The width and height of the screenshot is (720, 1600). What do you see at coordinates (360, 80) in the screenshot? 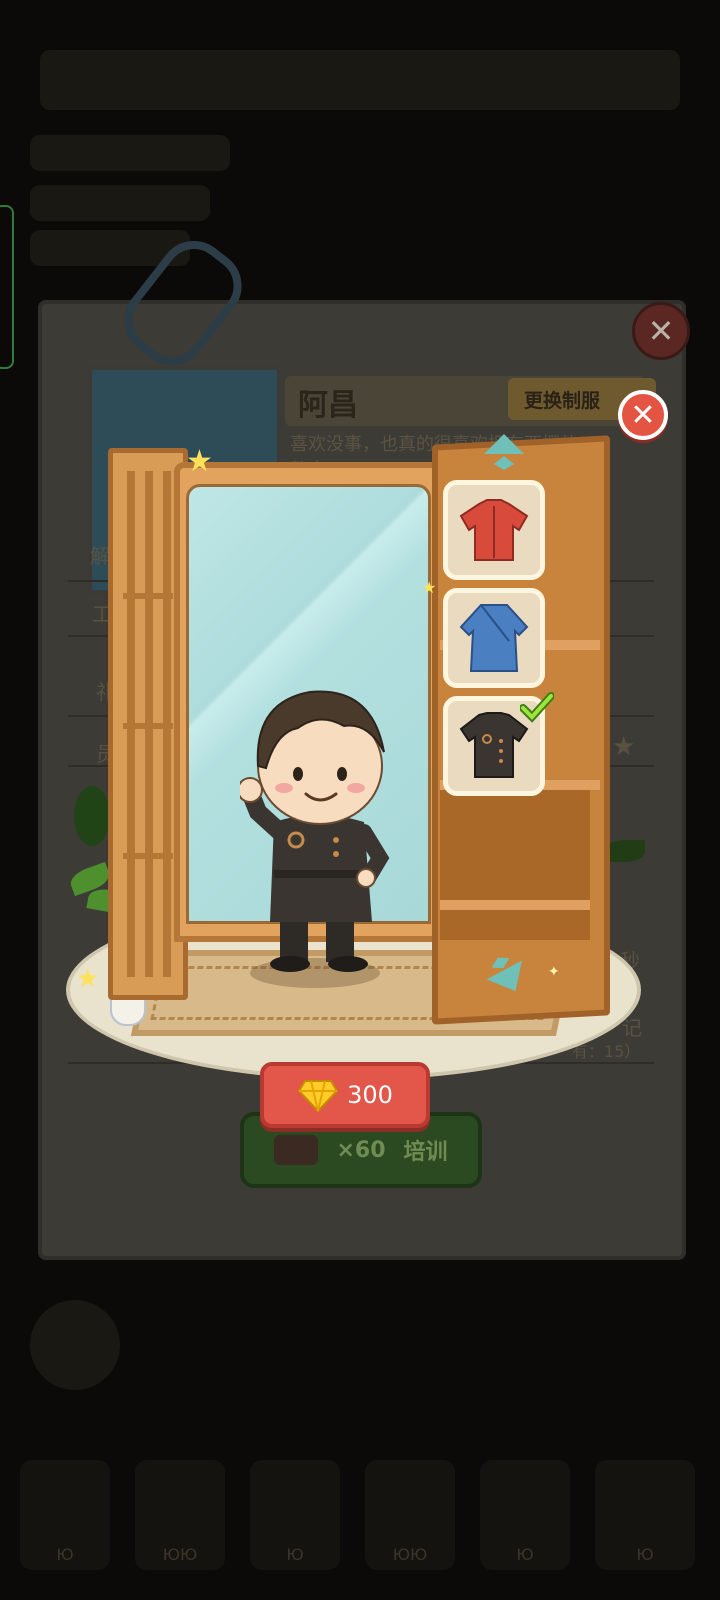
I see `top-resource-bar` at bounding box center [360, 80].